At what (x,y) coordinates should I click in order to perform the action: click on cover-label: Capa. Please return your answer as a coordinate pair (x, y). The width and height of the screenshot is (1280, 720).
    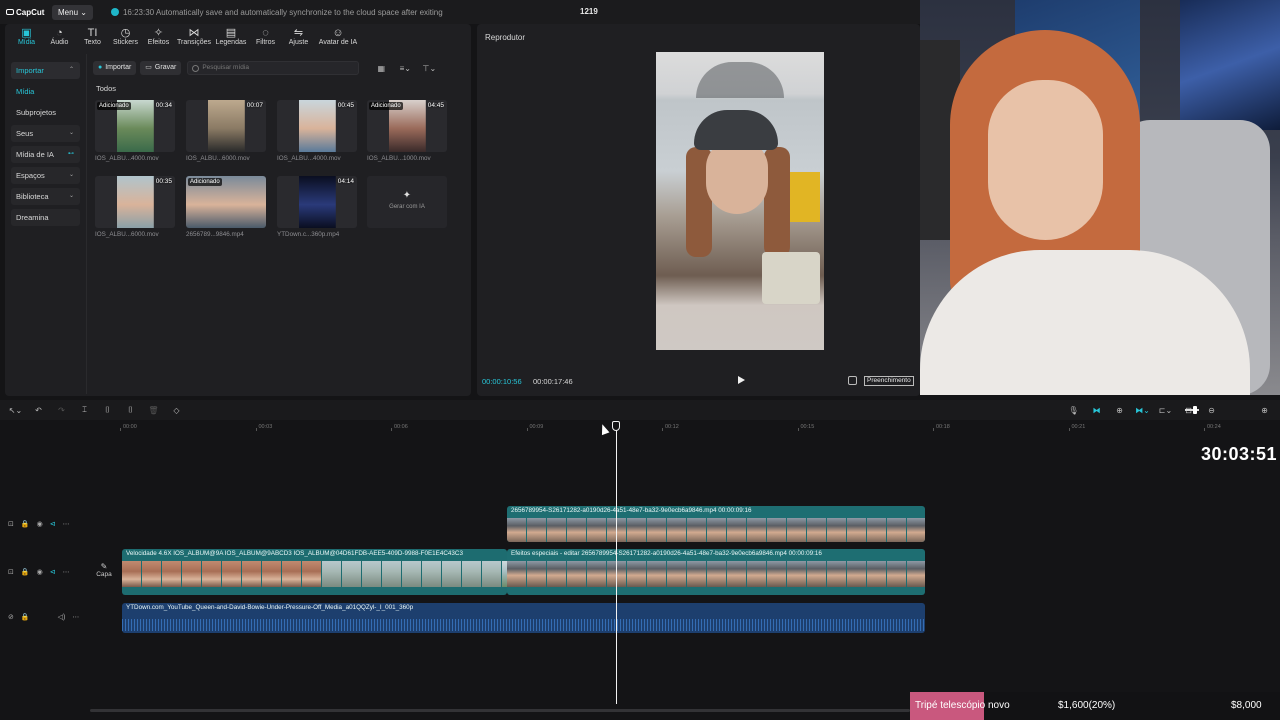
    Looking at the image, I should click on (104, 574).